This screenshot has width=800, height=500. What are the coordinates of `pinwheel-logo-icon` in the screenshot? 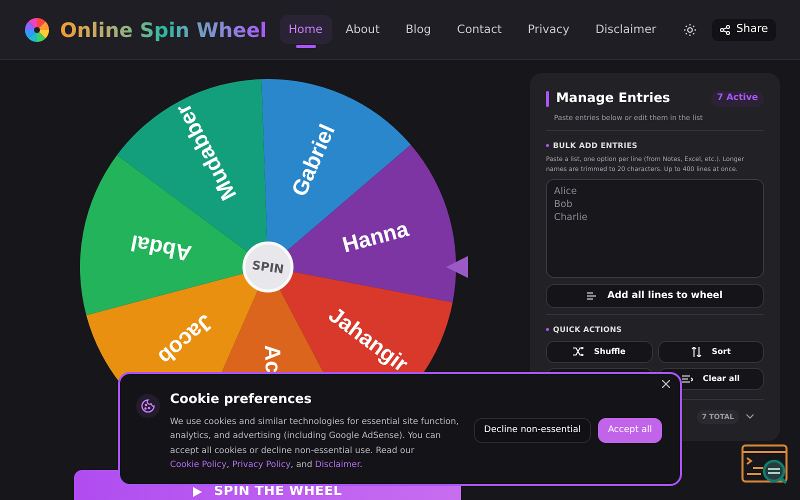 It's located at (37, 29).